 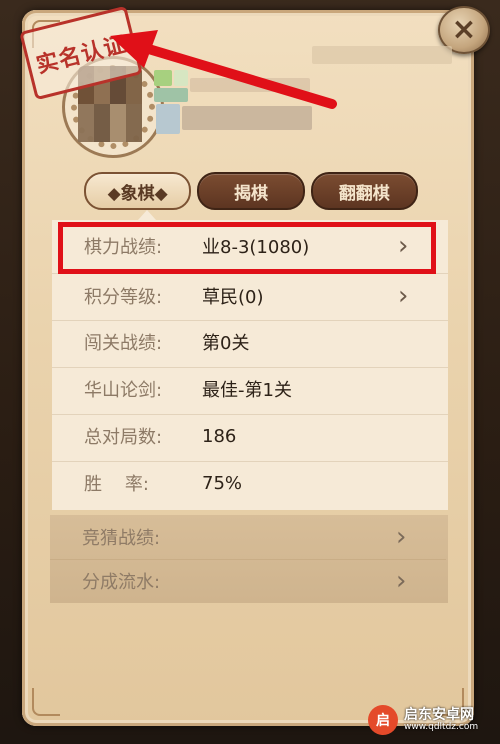 What do you see at coordinates (439, 714) in the screenshot?
I see `watermark-line1: 启东安卓网` at bounding box center [439, 714].